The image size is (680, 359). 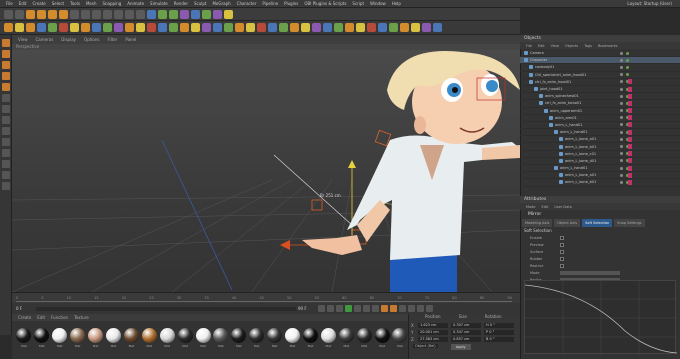 I want to click on attributes-menu-mode: Mode, so click(x=531, y=207).